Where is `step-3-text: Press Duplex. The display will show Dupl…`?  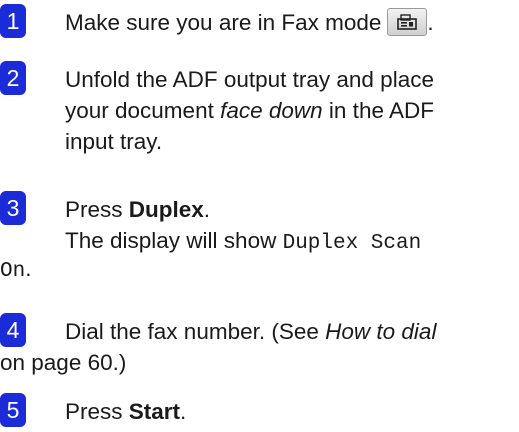
step-3-text: Press Duplex. The display will show Dupl… is located at coordinates (243, 226).